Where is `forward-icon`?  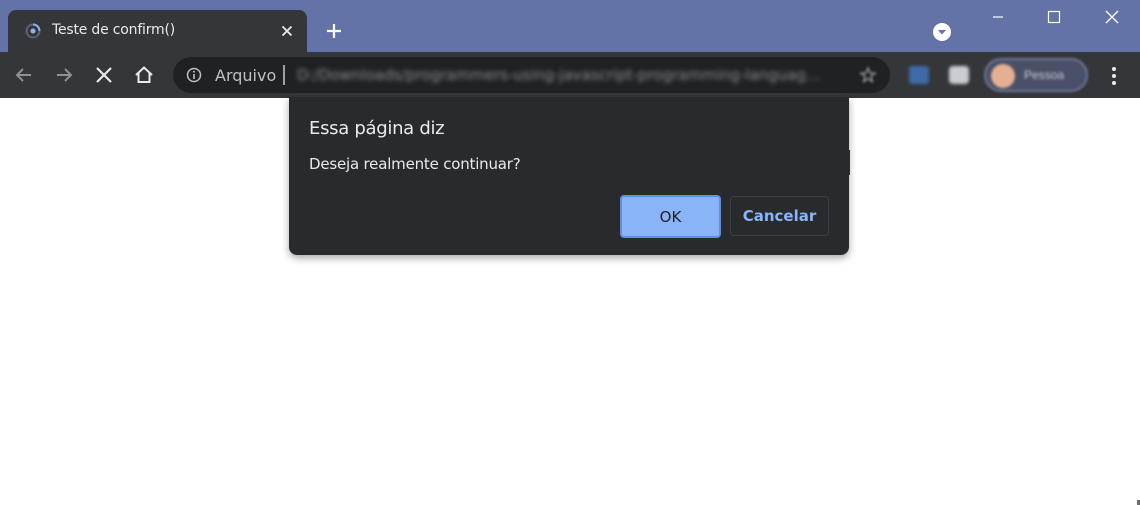 forward-icon is located at coordinates (64, 75).